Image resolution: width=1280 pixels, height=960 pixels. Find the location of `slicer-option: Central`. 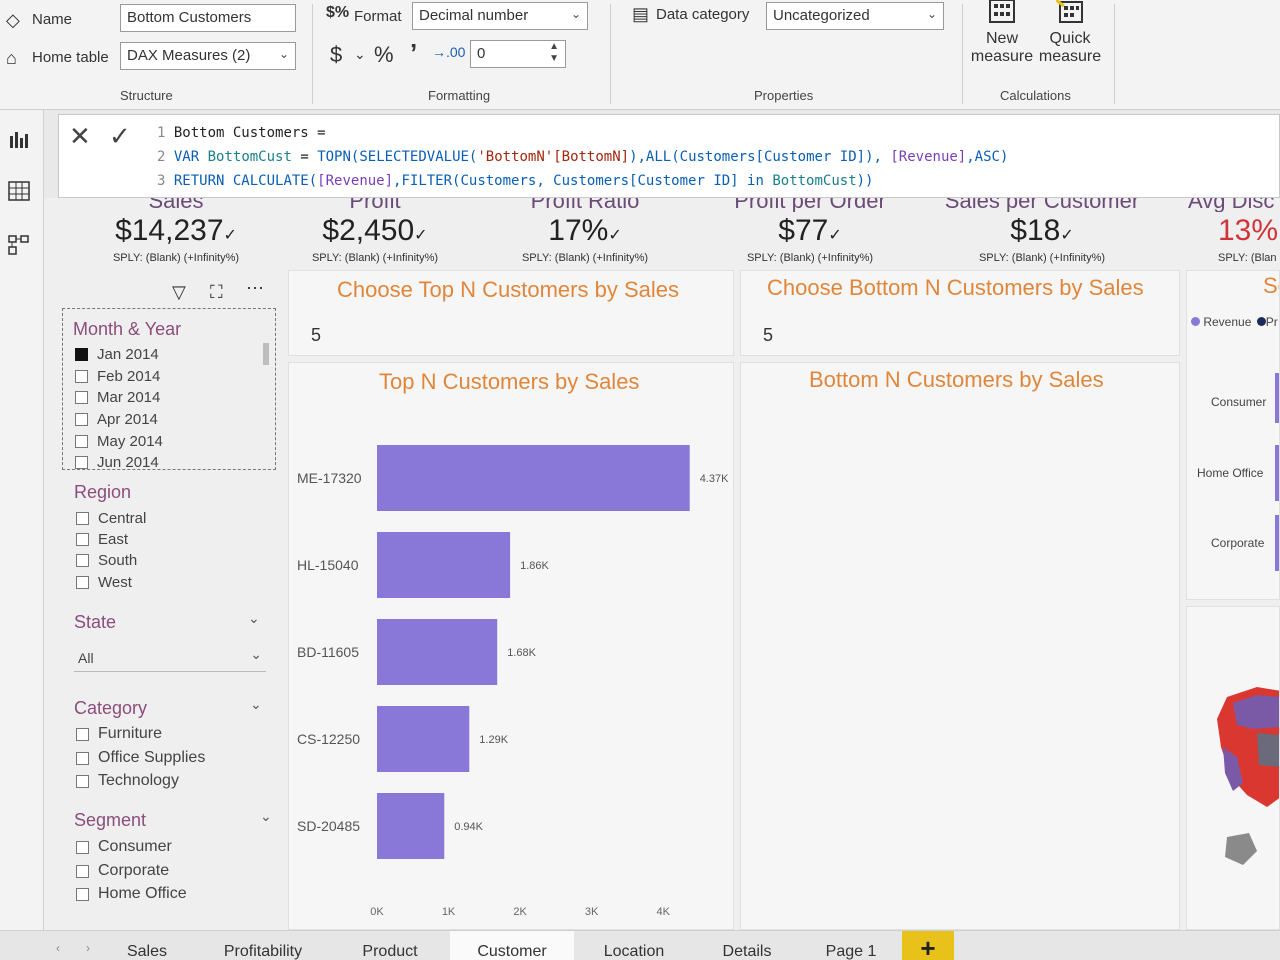

slicer-option: Central is located at coordinates (111, 518).